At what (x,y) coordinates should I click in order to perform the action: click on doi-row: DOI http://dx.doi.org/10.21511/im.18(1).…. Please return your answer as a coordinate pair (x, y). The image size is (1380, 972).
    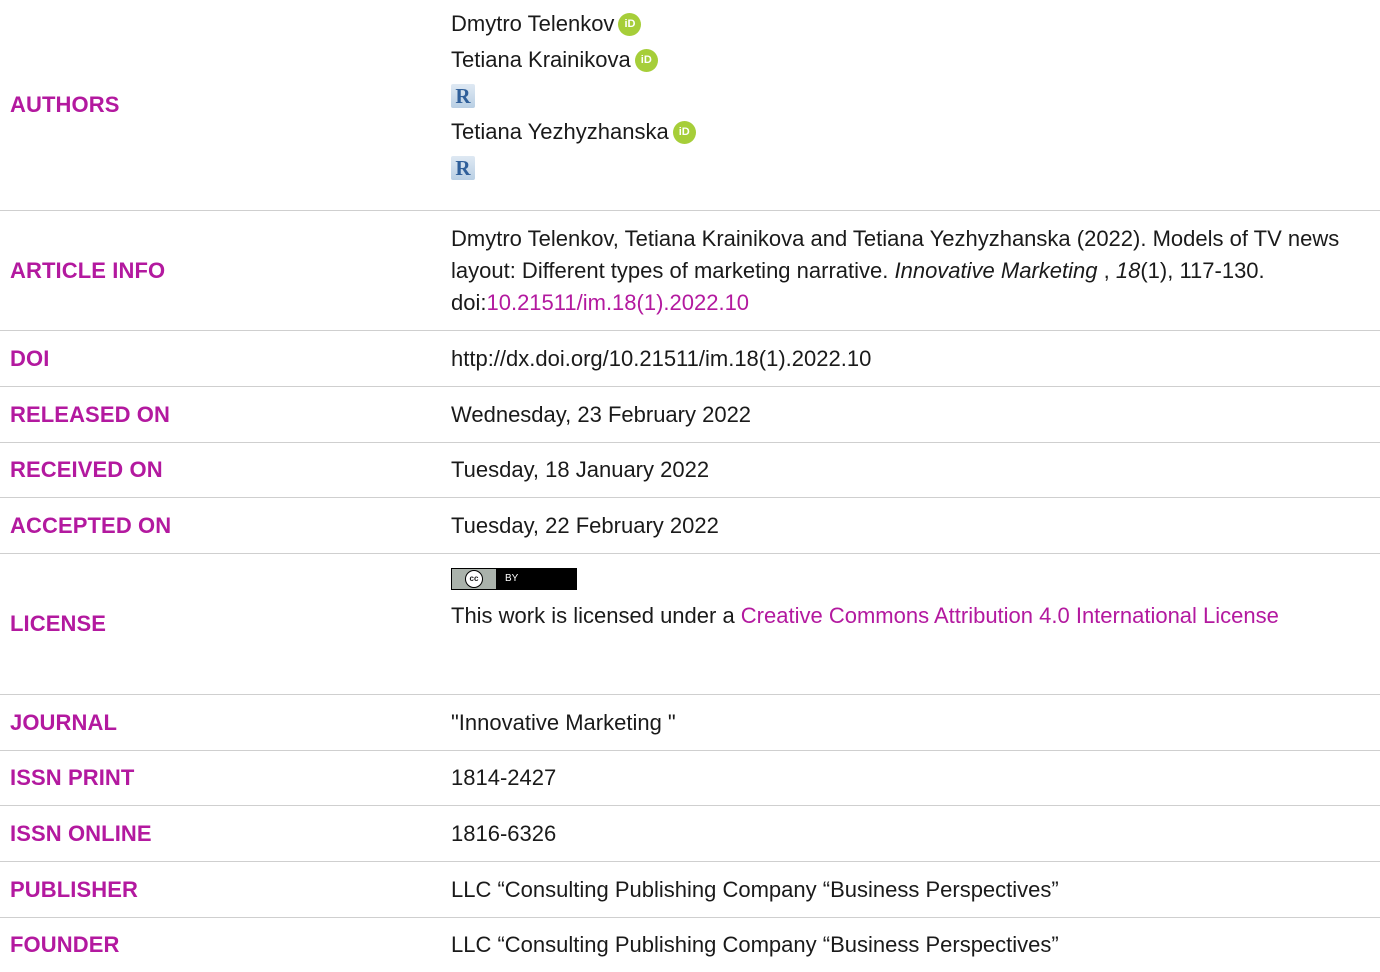
    Looking at the image, I should click on (690, 359).